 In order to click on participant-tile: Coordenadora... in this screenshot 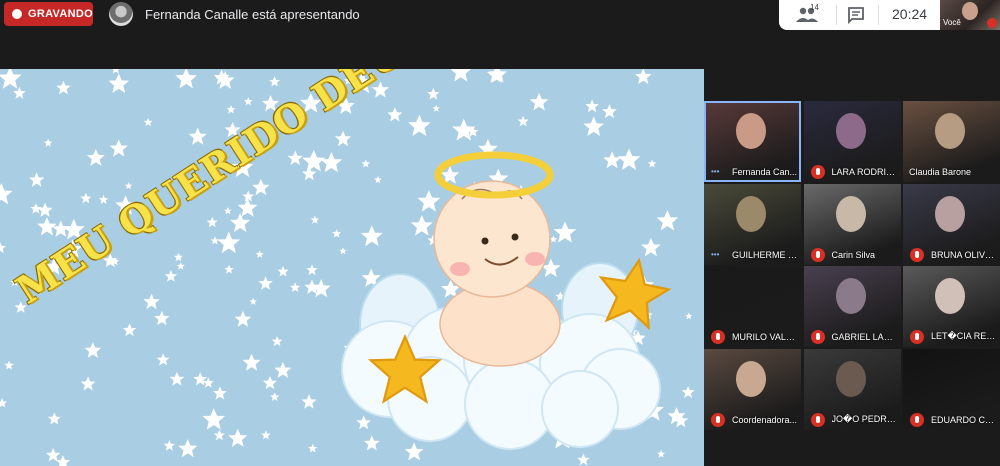, I will do `click(752, 389)`.